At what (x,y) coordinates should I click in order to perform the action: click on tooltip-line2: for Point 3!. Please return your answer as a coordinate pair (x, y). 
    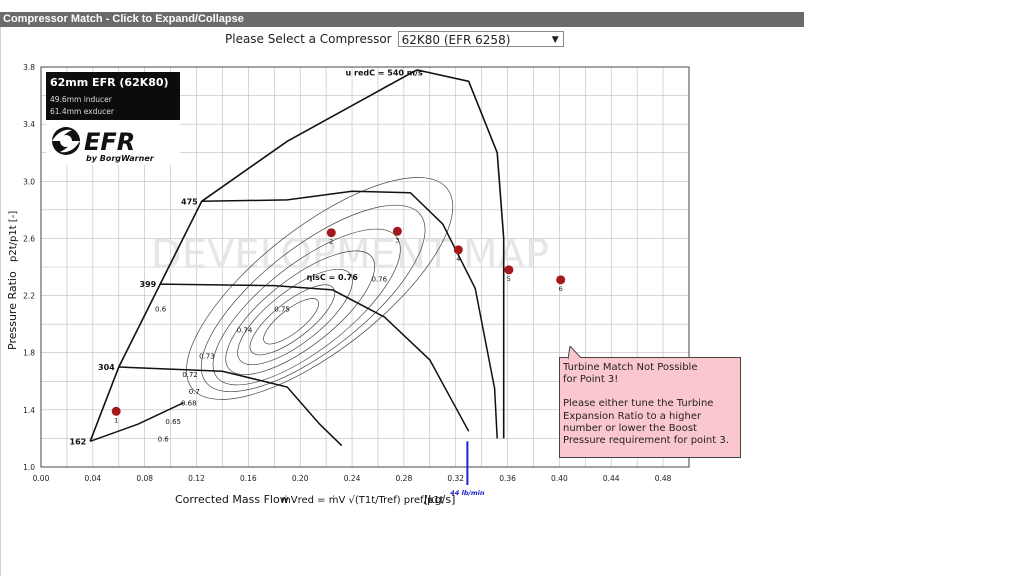
    Looking at the image, I should click on (591, 380).